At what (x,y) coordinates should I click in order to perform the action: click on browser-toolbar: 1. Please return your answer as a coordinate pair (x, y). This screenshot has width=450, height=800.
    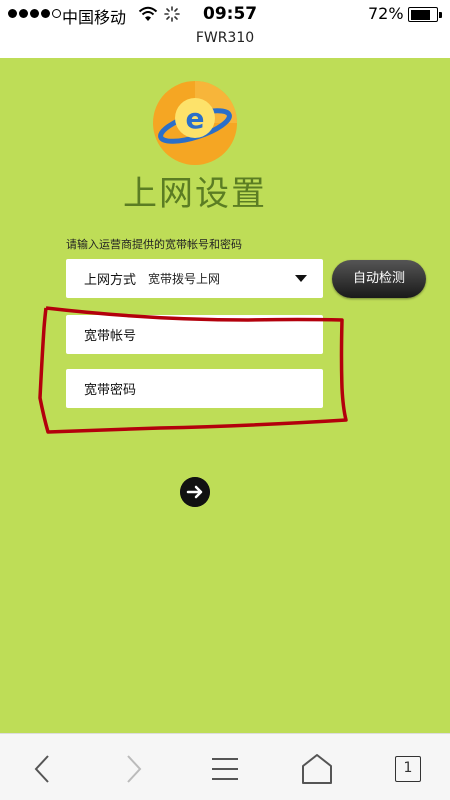
    Looking at the image, I should click on (225, 766).